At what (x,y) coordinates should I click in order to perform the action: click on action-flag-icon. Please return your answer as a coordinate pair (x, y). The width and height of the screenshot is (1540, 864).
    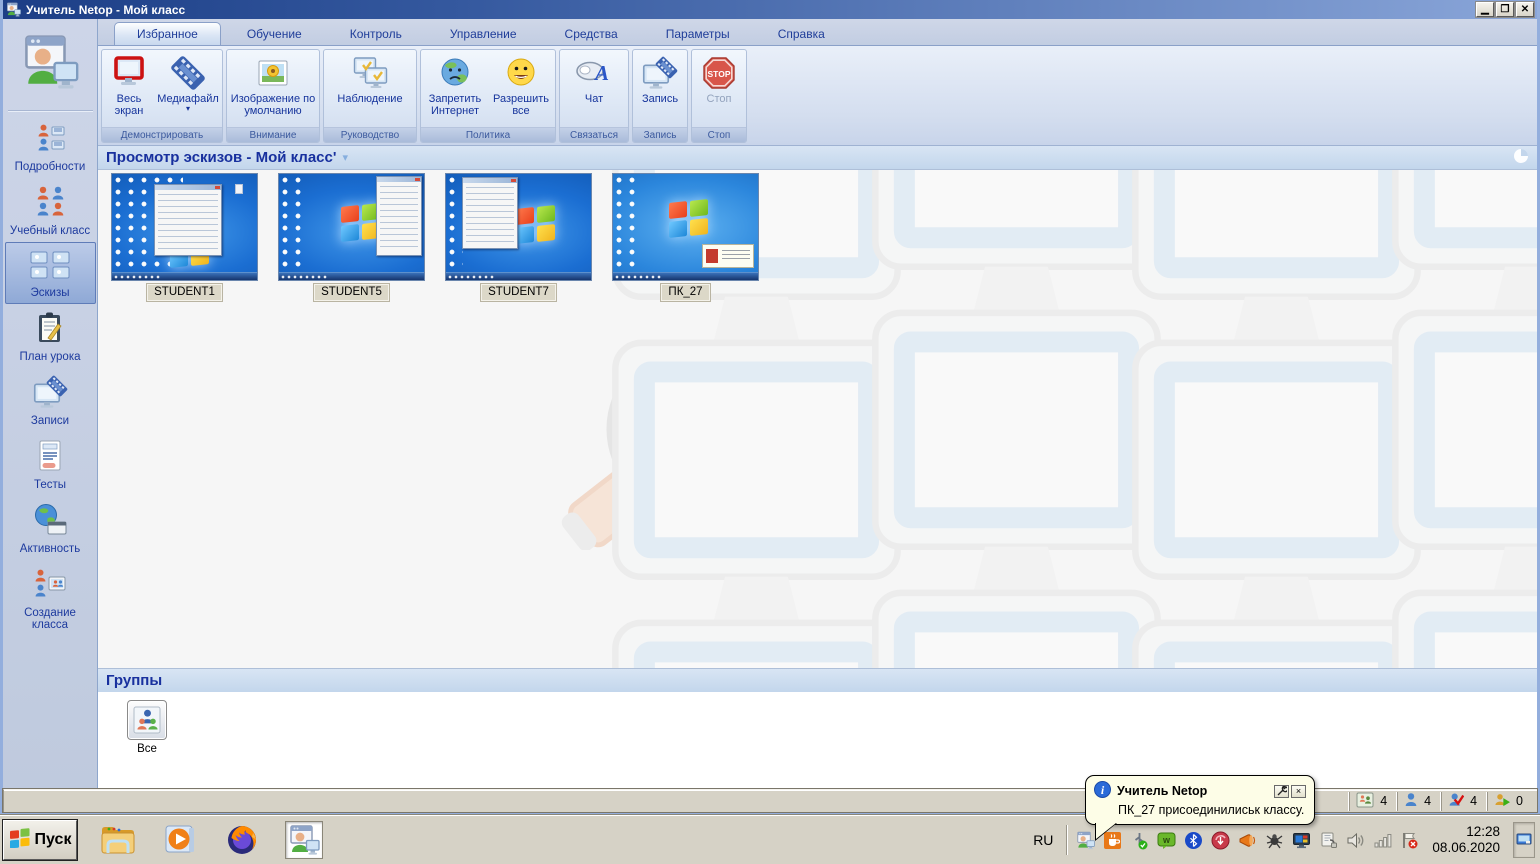
    Looking at the image, I should click on (1409, 840).